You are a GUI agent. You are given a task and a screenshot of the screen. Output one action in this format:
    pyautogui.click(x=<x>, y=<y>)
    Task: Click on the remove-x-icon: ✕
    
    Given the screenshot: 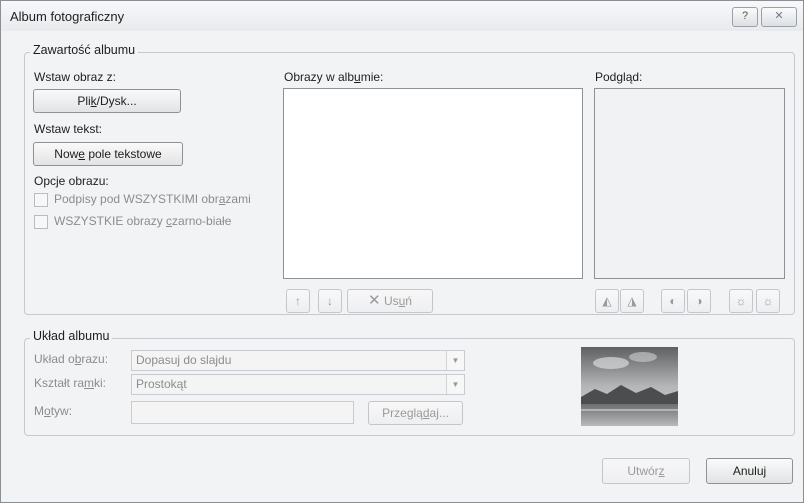 What is the action you would take?
    pyautogui.click(x=374, y=300)
    